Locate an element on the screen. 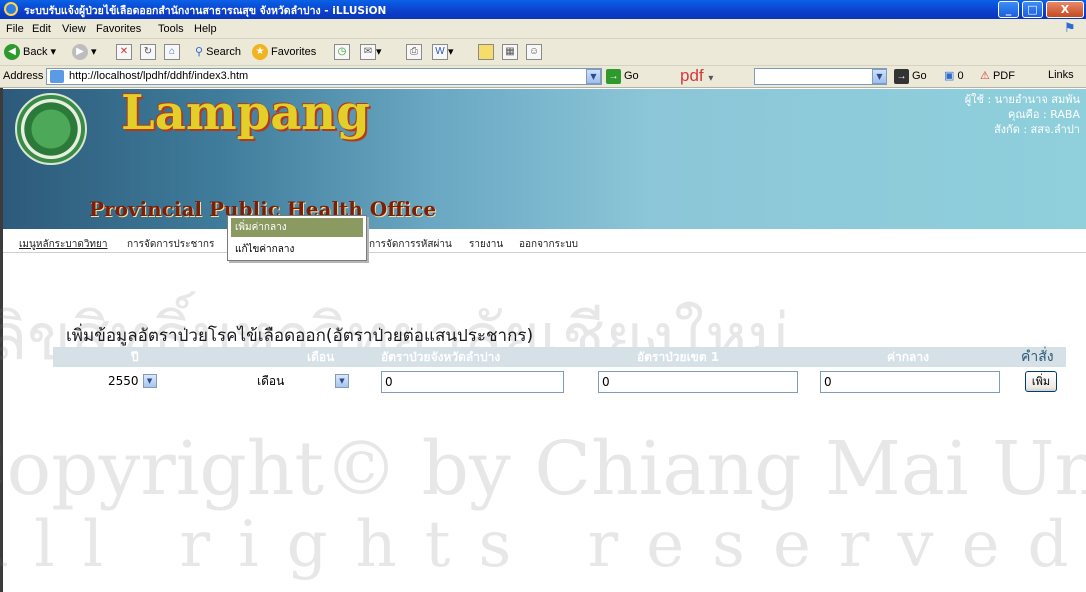 Image resolution: width=1086 pixels, height=592 pixels. stop-button: ✕ is located at coordinates (124, 52).